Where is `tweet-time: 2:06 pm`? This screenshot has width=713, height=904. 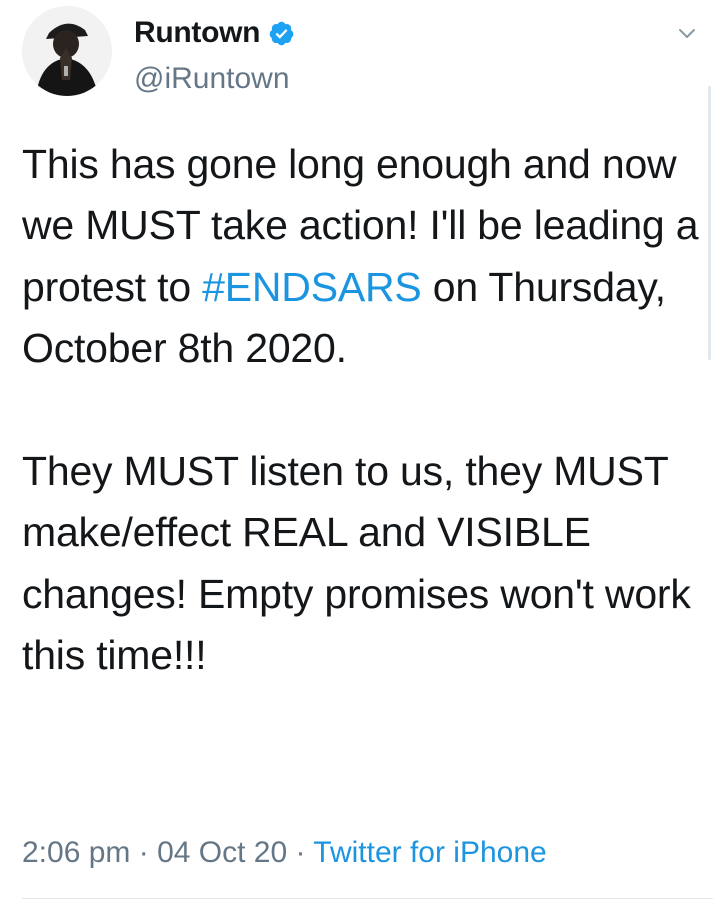 tweet-time: 2:06 pm is located at coordinates (76, 852).